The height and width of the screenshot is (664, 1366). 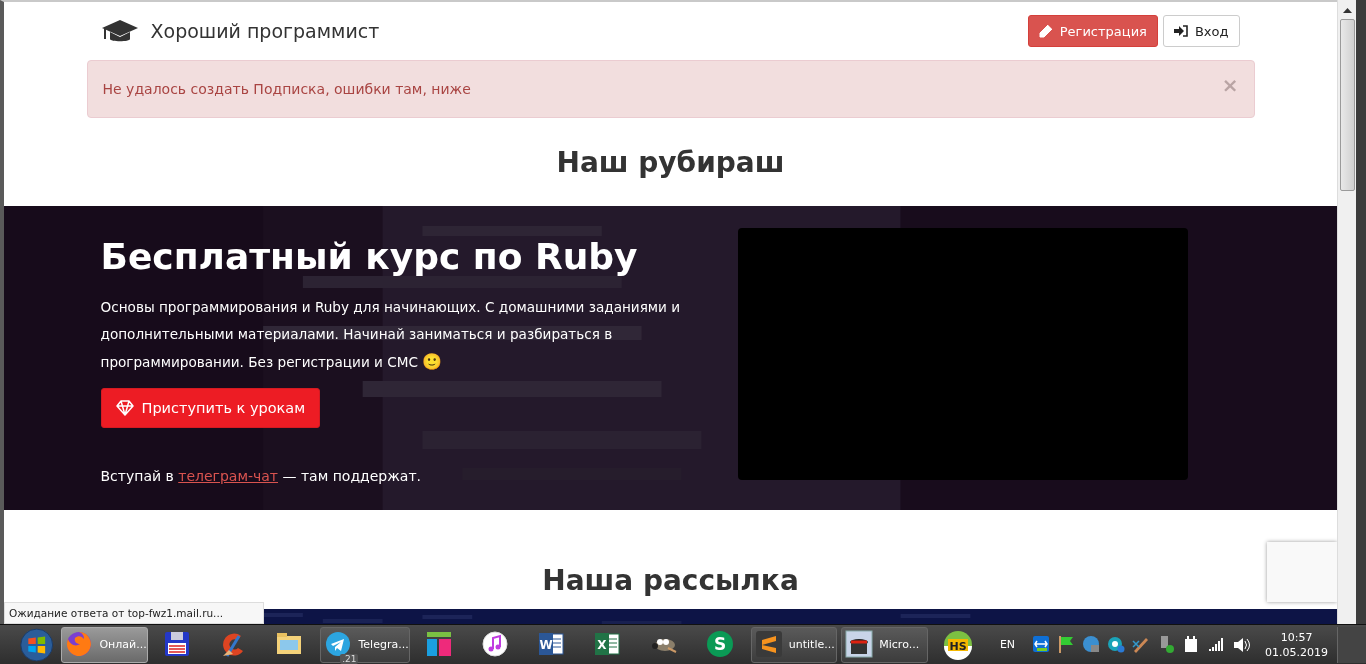 I want to click on section-heading: Наш рубираш, so click(x=670, y=162).